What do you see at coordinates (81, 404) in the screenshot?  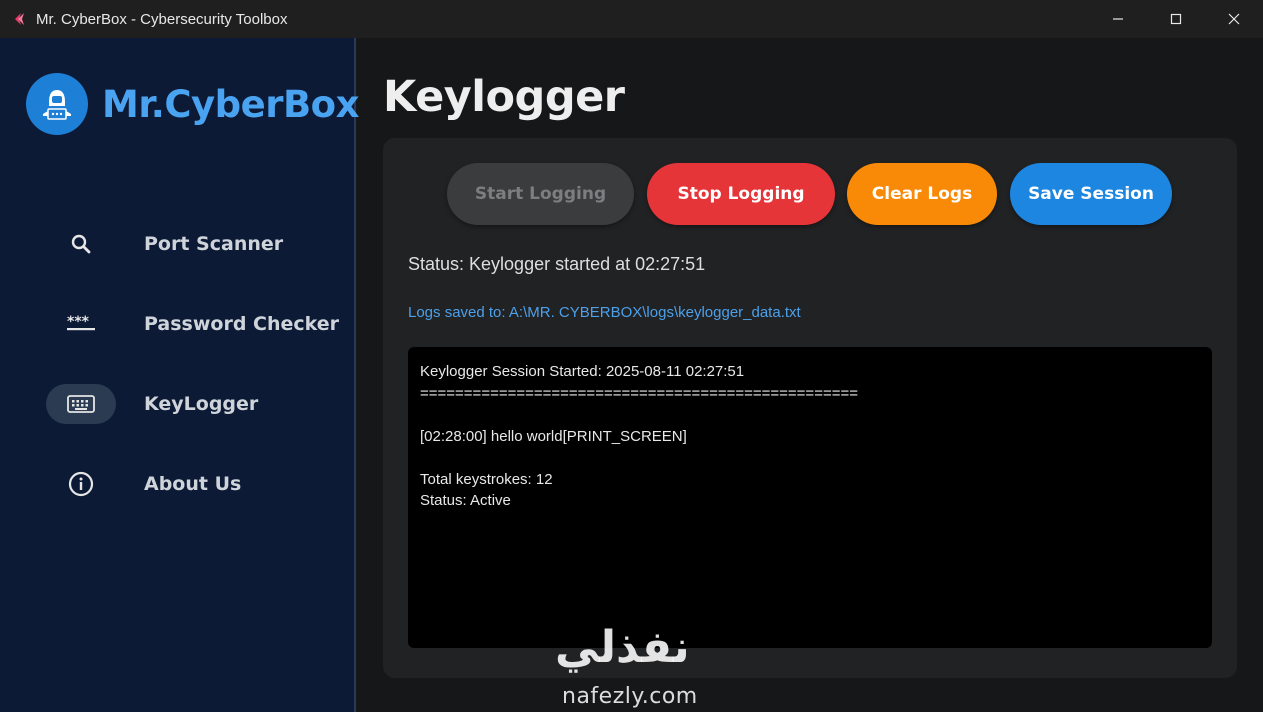 I see `keyboard-icon` at bounding box center [81, 404].